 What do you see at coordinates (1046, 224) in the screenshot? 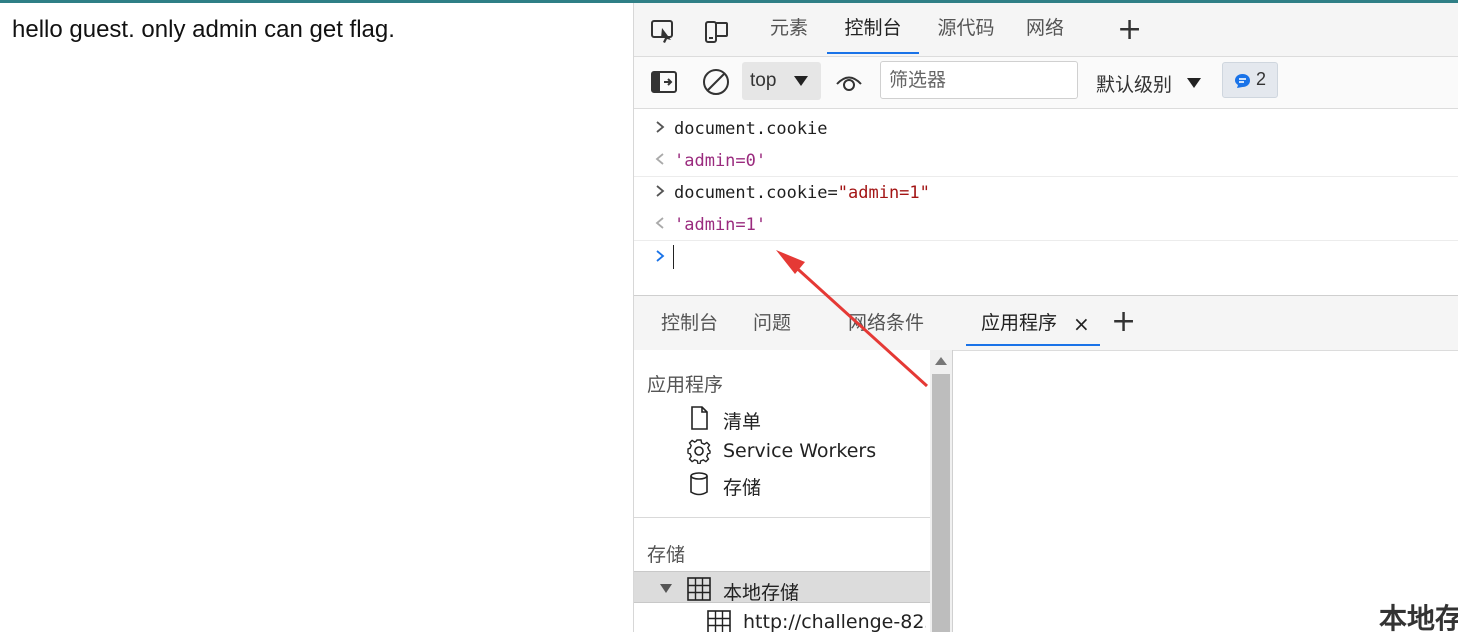
I see `console-result-line: 'admin=1'` at bounding box center [1046, 224].